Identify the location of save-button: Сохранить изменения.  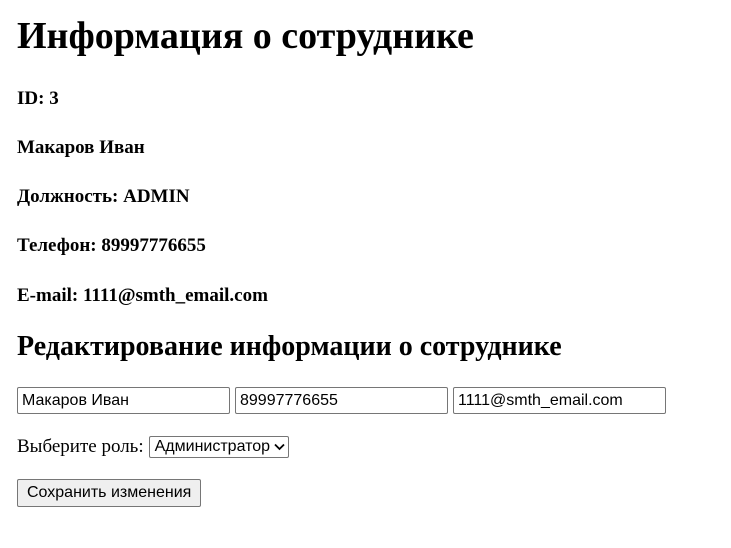
(109, 493).